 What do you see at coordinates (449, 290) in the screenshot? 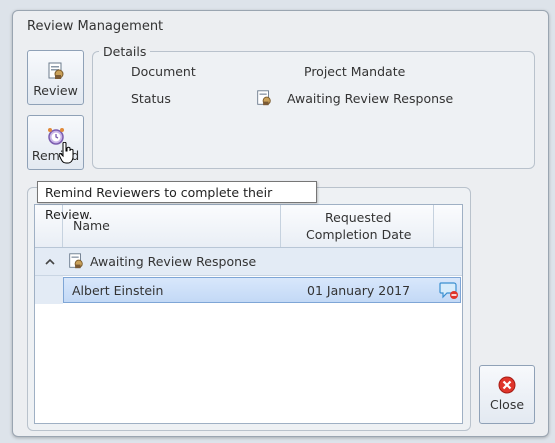
I see `comment-remove-icon` at bounding box center [449, 290].